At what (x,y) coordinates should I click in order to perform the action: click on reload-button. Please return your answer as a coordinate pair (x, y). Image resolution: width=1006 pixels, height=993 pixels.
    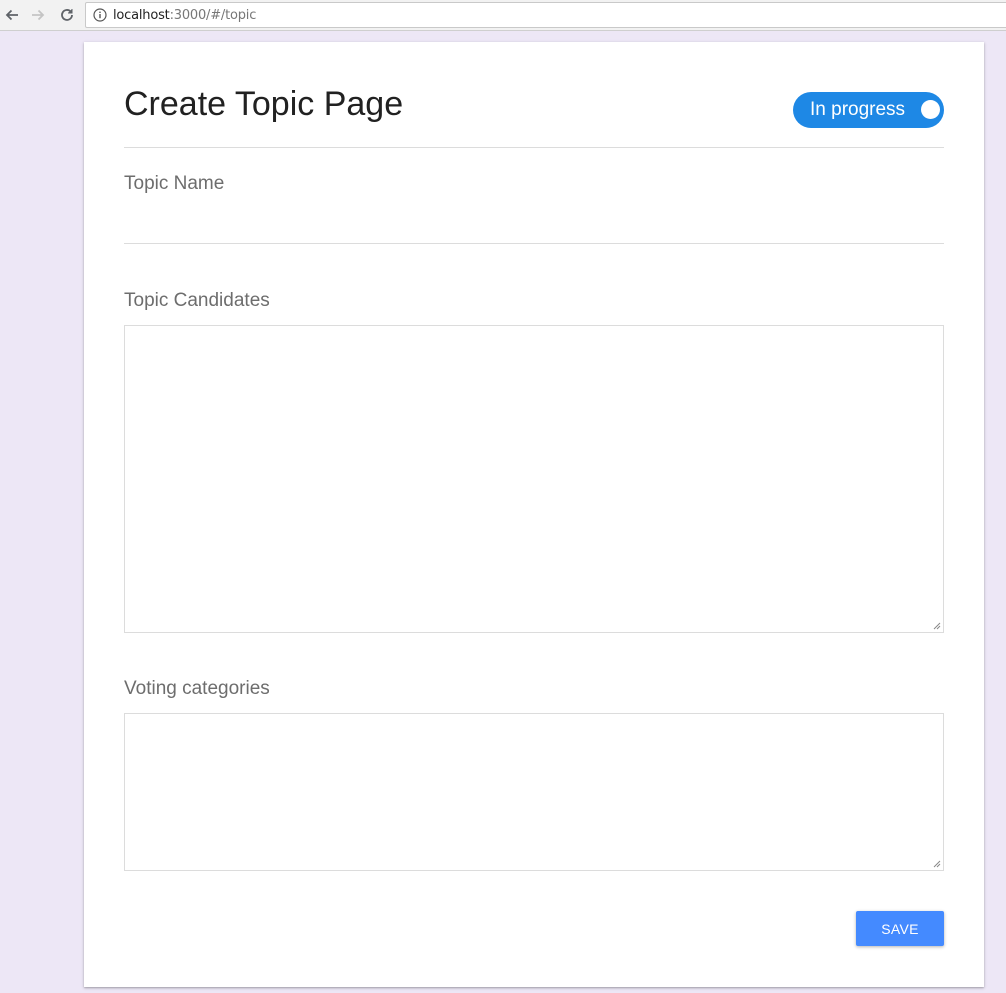
    Looking at the image, I should click on (67, 15).